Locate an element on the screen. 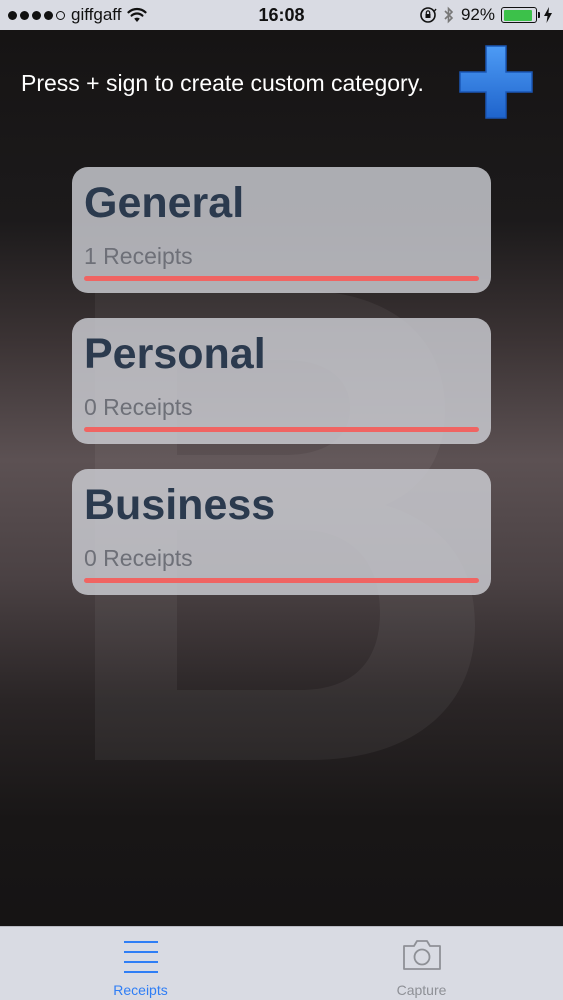  tab-receipts-label: Receipts is located at coordinates (140, 990).